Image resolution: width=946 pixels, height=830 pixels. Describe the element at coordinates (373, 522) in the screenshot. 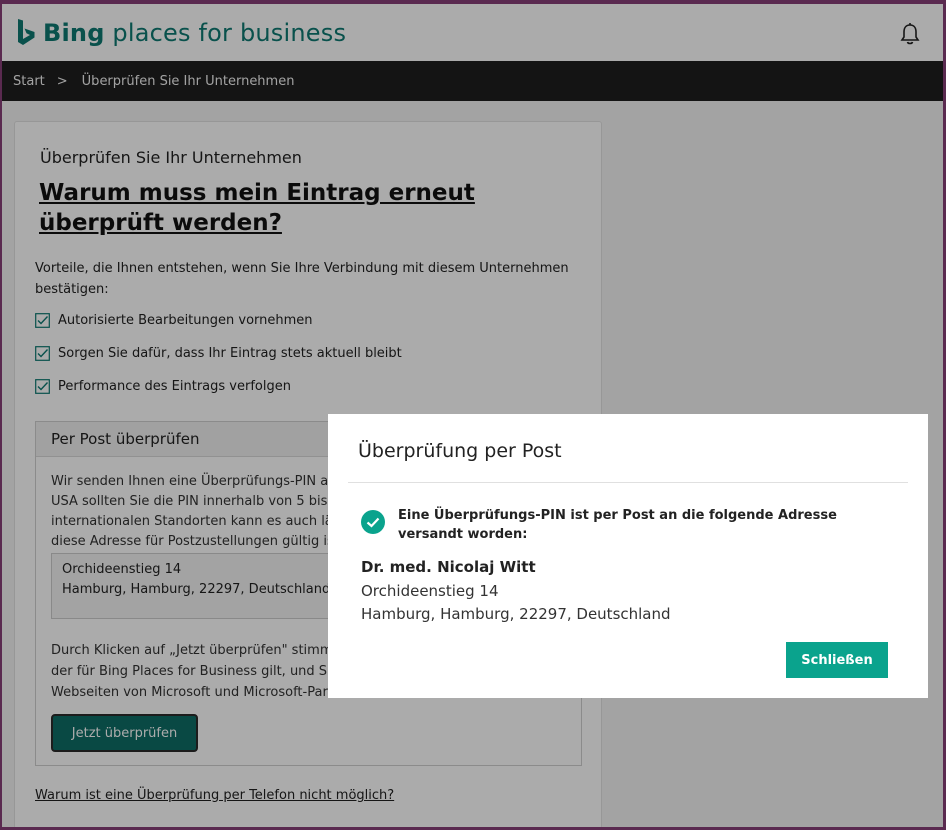

I see `check-circle-icon` at that location.